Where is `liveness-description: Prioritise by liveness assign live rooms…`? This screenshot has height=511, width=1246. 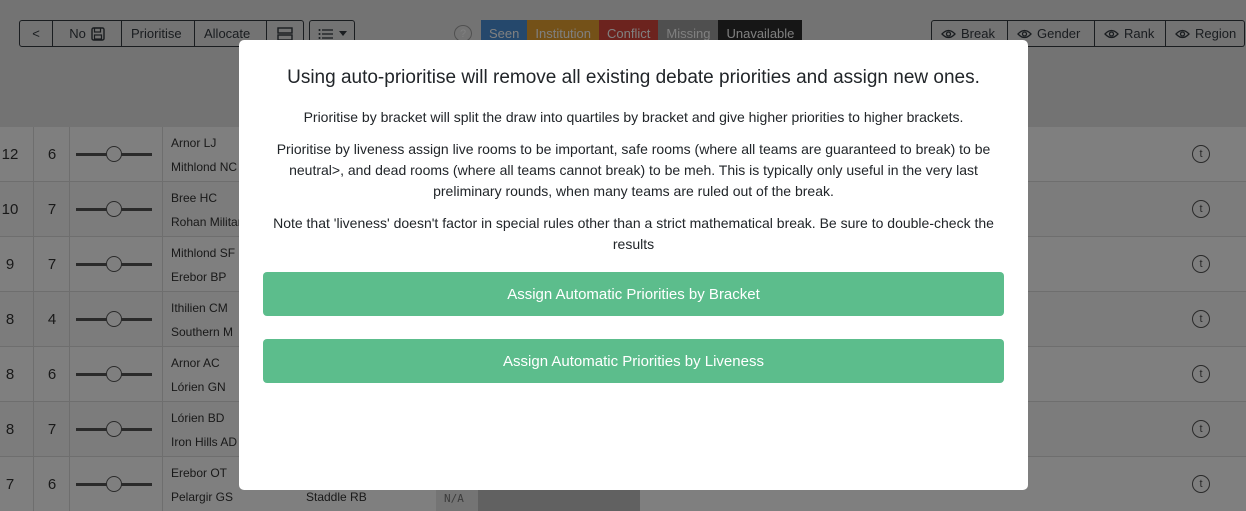 liveness-description: Prioritise by liveness assign live rooms… is located at coordinates (633, 170).